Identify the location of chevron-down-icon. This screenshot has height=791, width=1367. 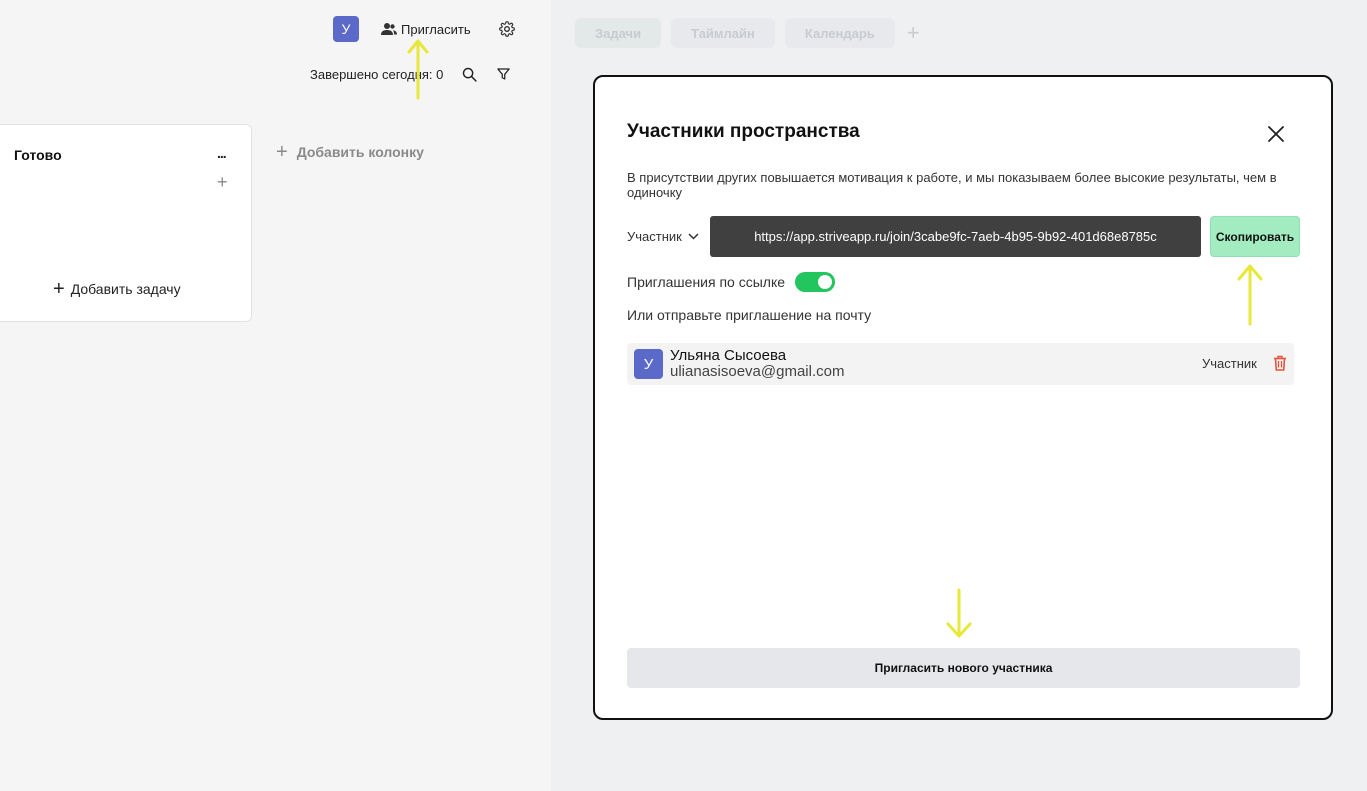
(693, 236).